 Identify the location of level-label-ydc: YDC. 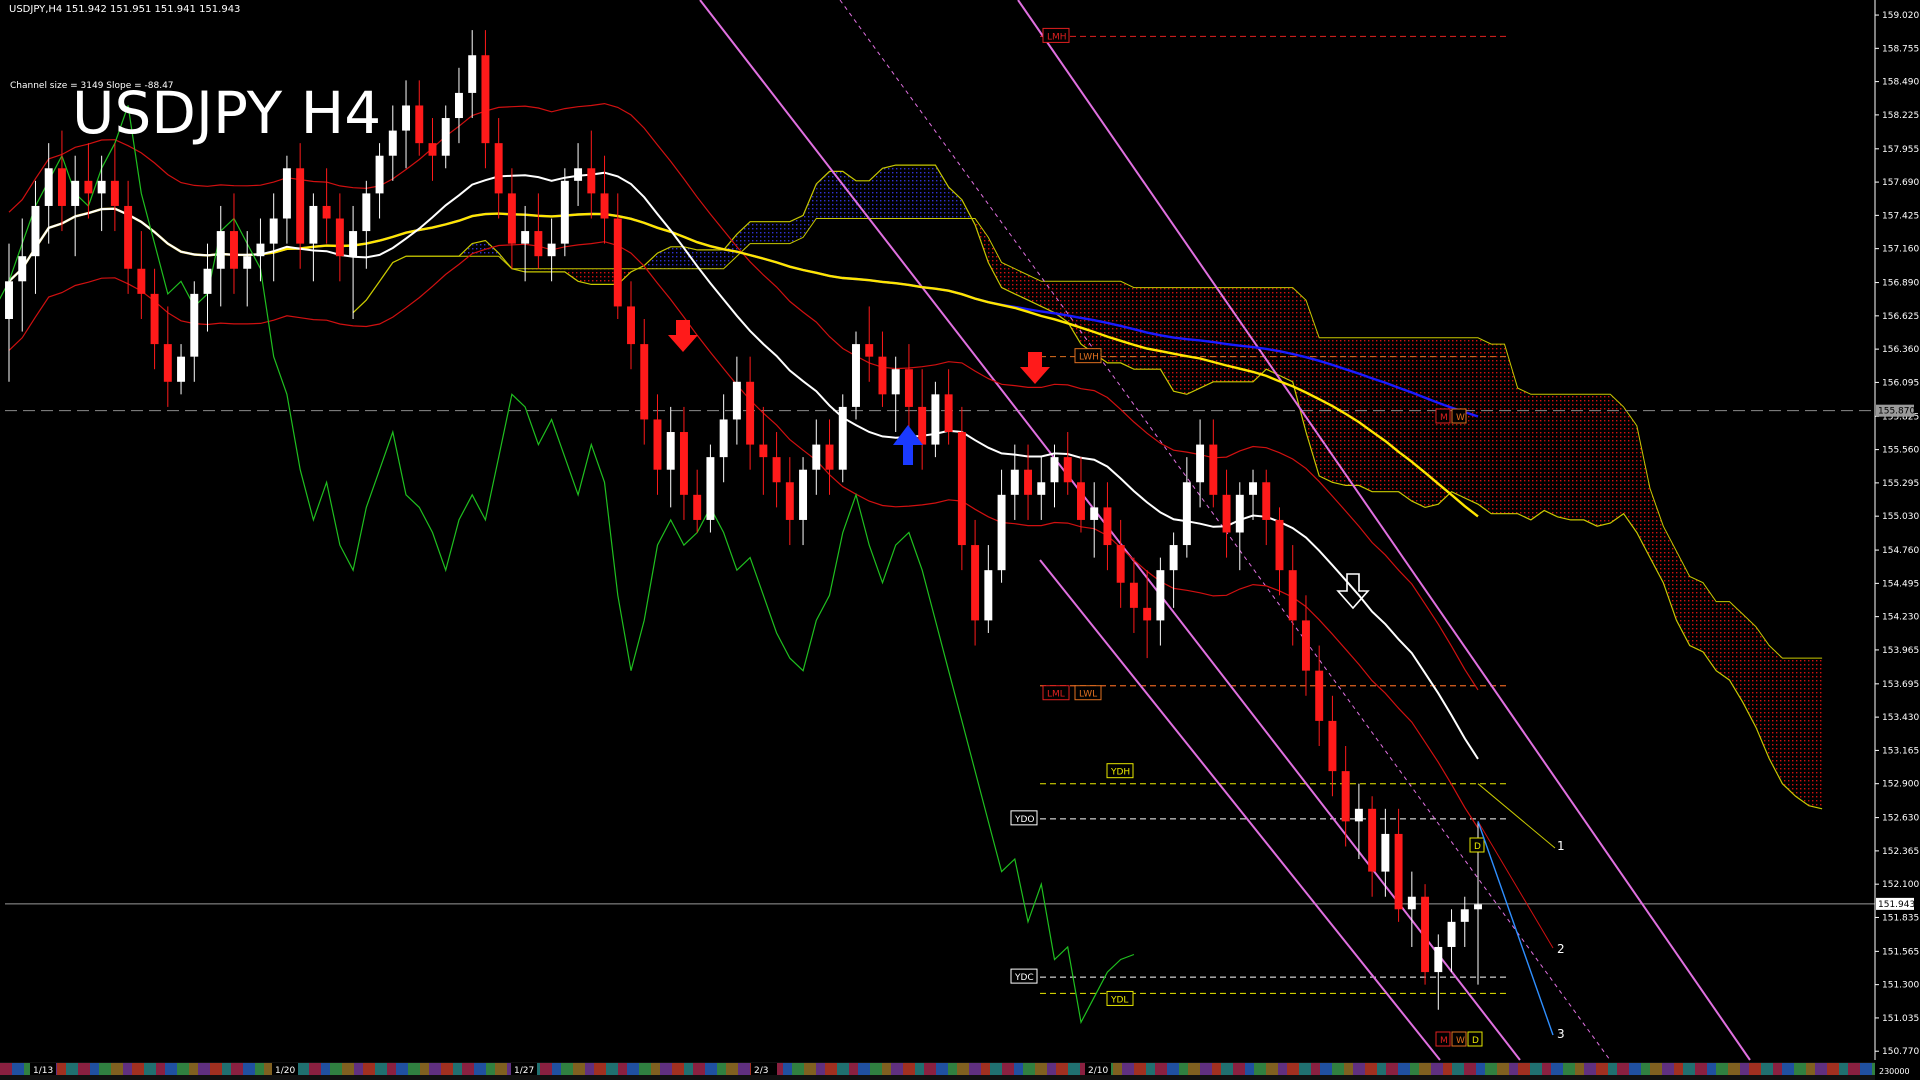
(1024, 978).